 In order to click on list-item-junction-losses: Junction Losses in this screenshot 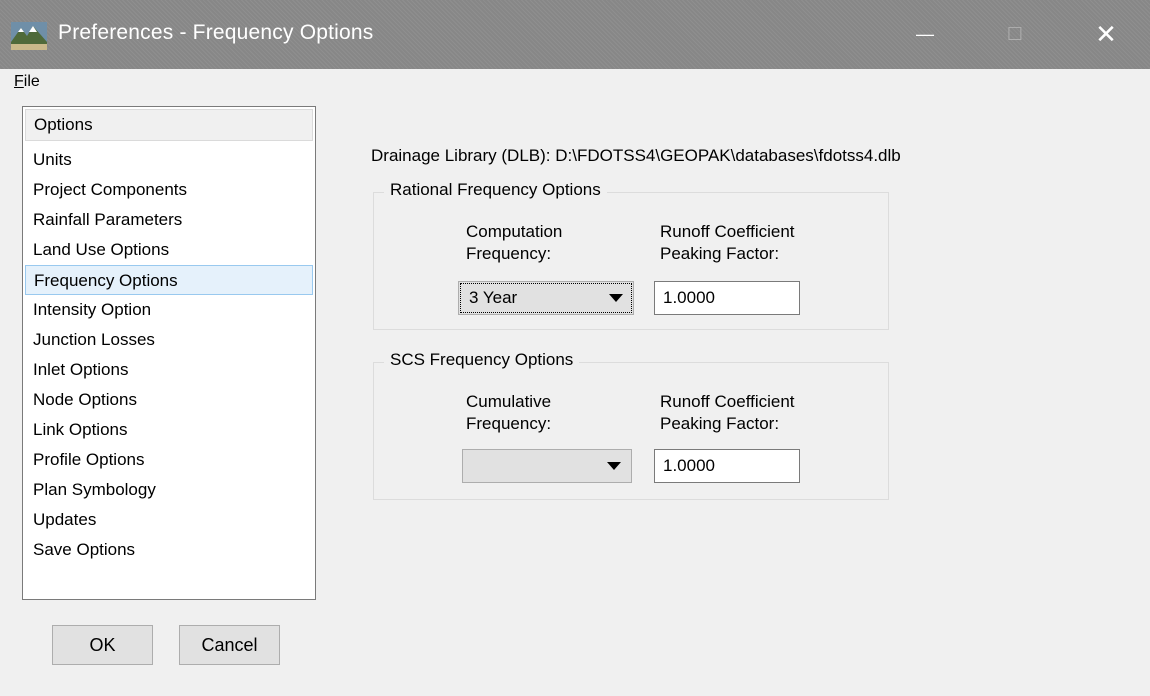, I will do `click(169, 340)`.